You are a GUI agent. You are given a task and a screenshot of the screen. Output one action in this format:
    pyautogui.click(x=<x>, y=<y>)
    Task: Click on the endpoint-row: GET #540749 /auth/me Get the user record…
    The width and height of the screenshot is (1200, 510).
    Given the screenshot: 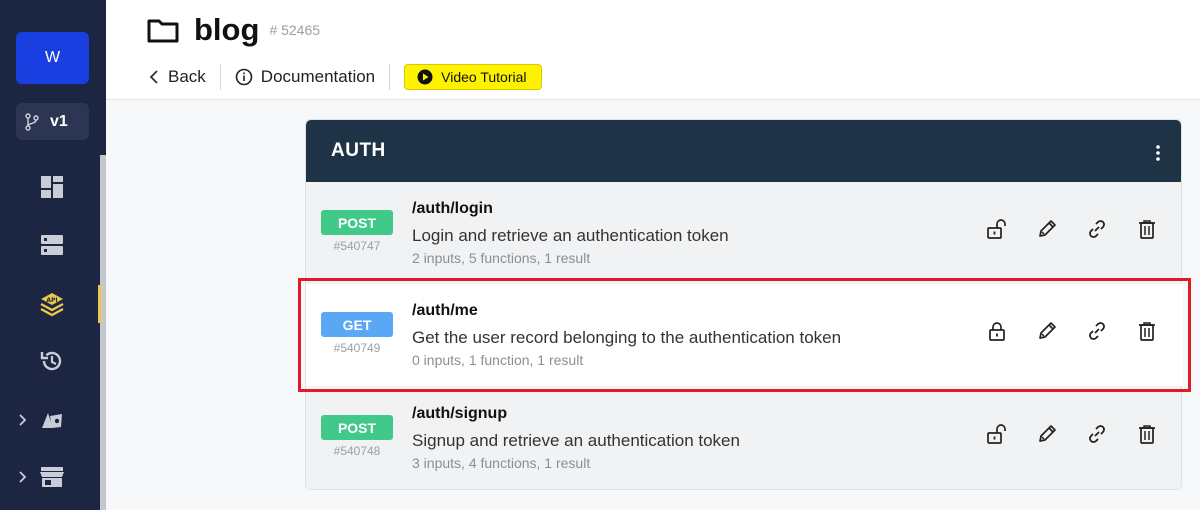 What is the action you would take?
    pyautogui.click(x=744, y=335)
    